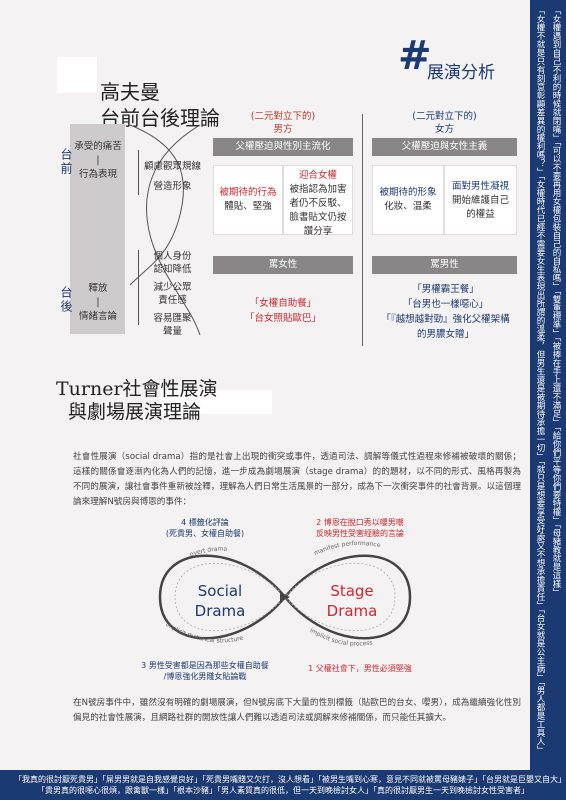 The height and width of the screenshot is (800, 566). Describe the element at coordinates (362, 230) in the screenshot. I see `column-divider` at that location.